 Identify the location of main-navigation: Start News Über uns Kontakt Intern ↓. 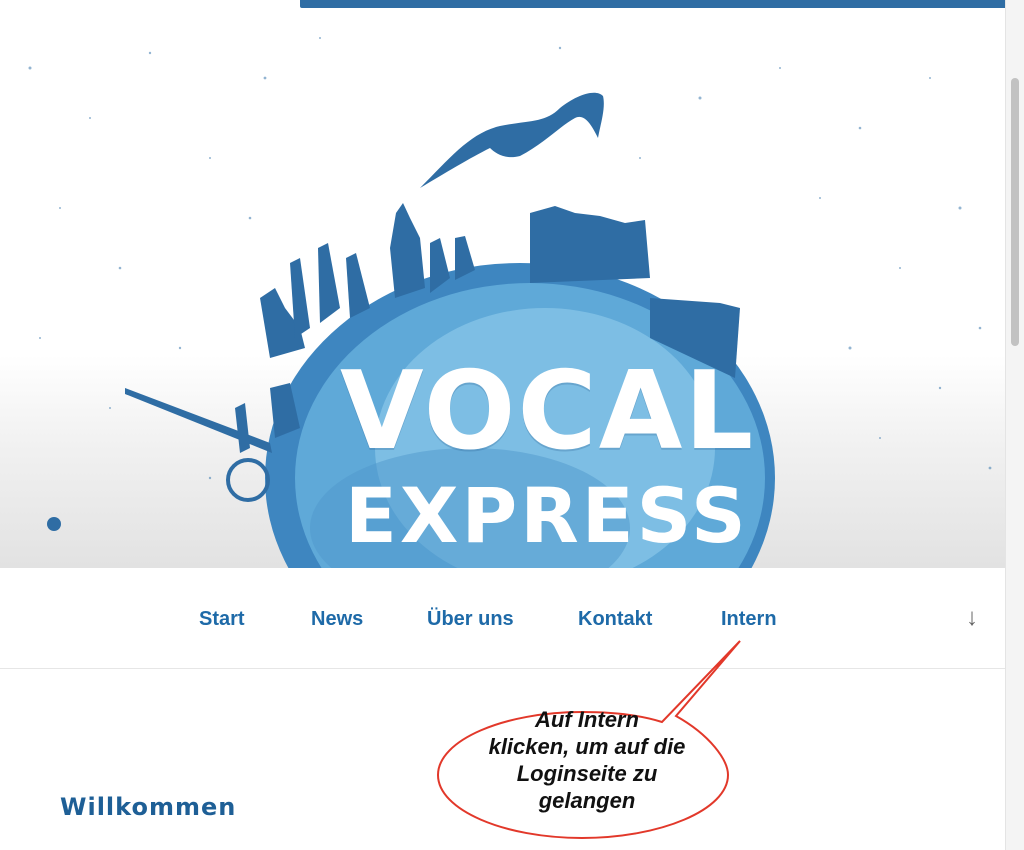
(502, 618).